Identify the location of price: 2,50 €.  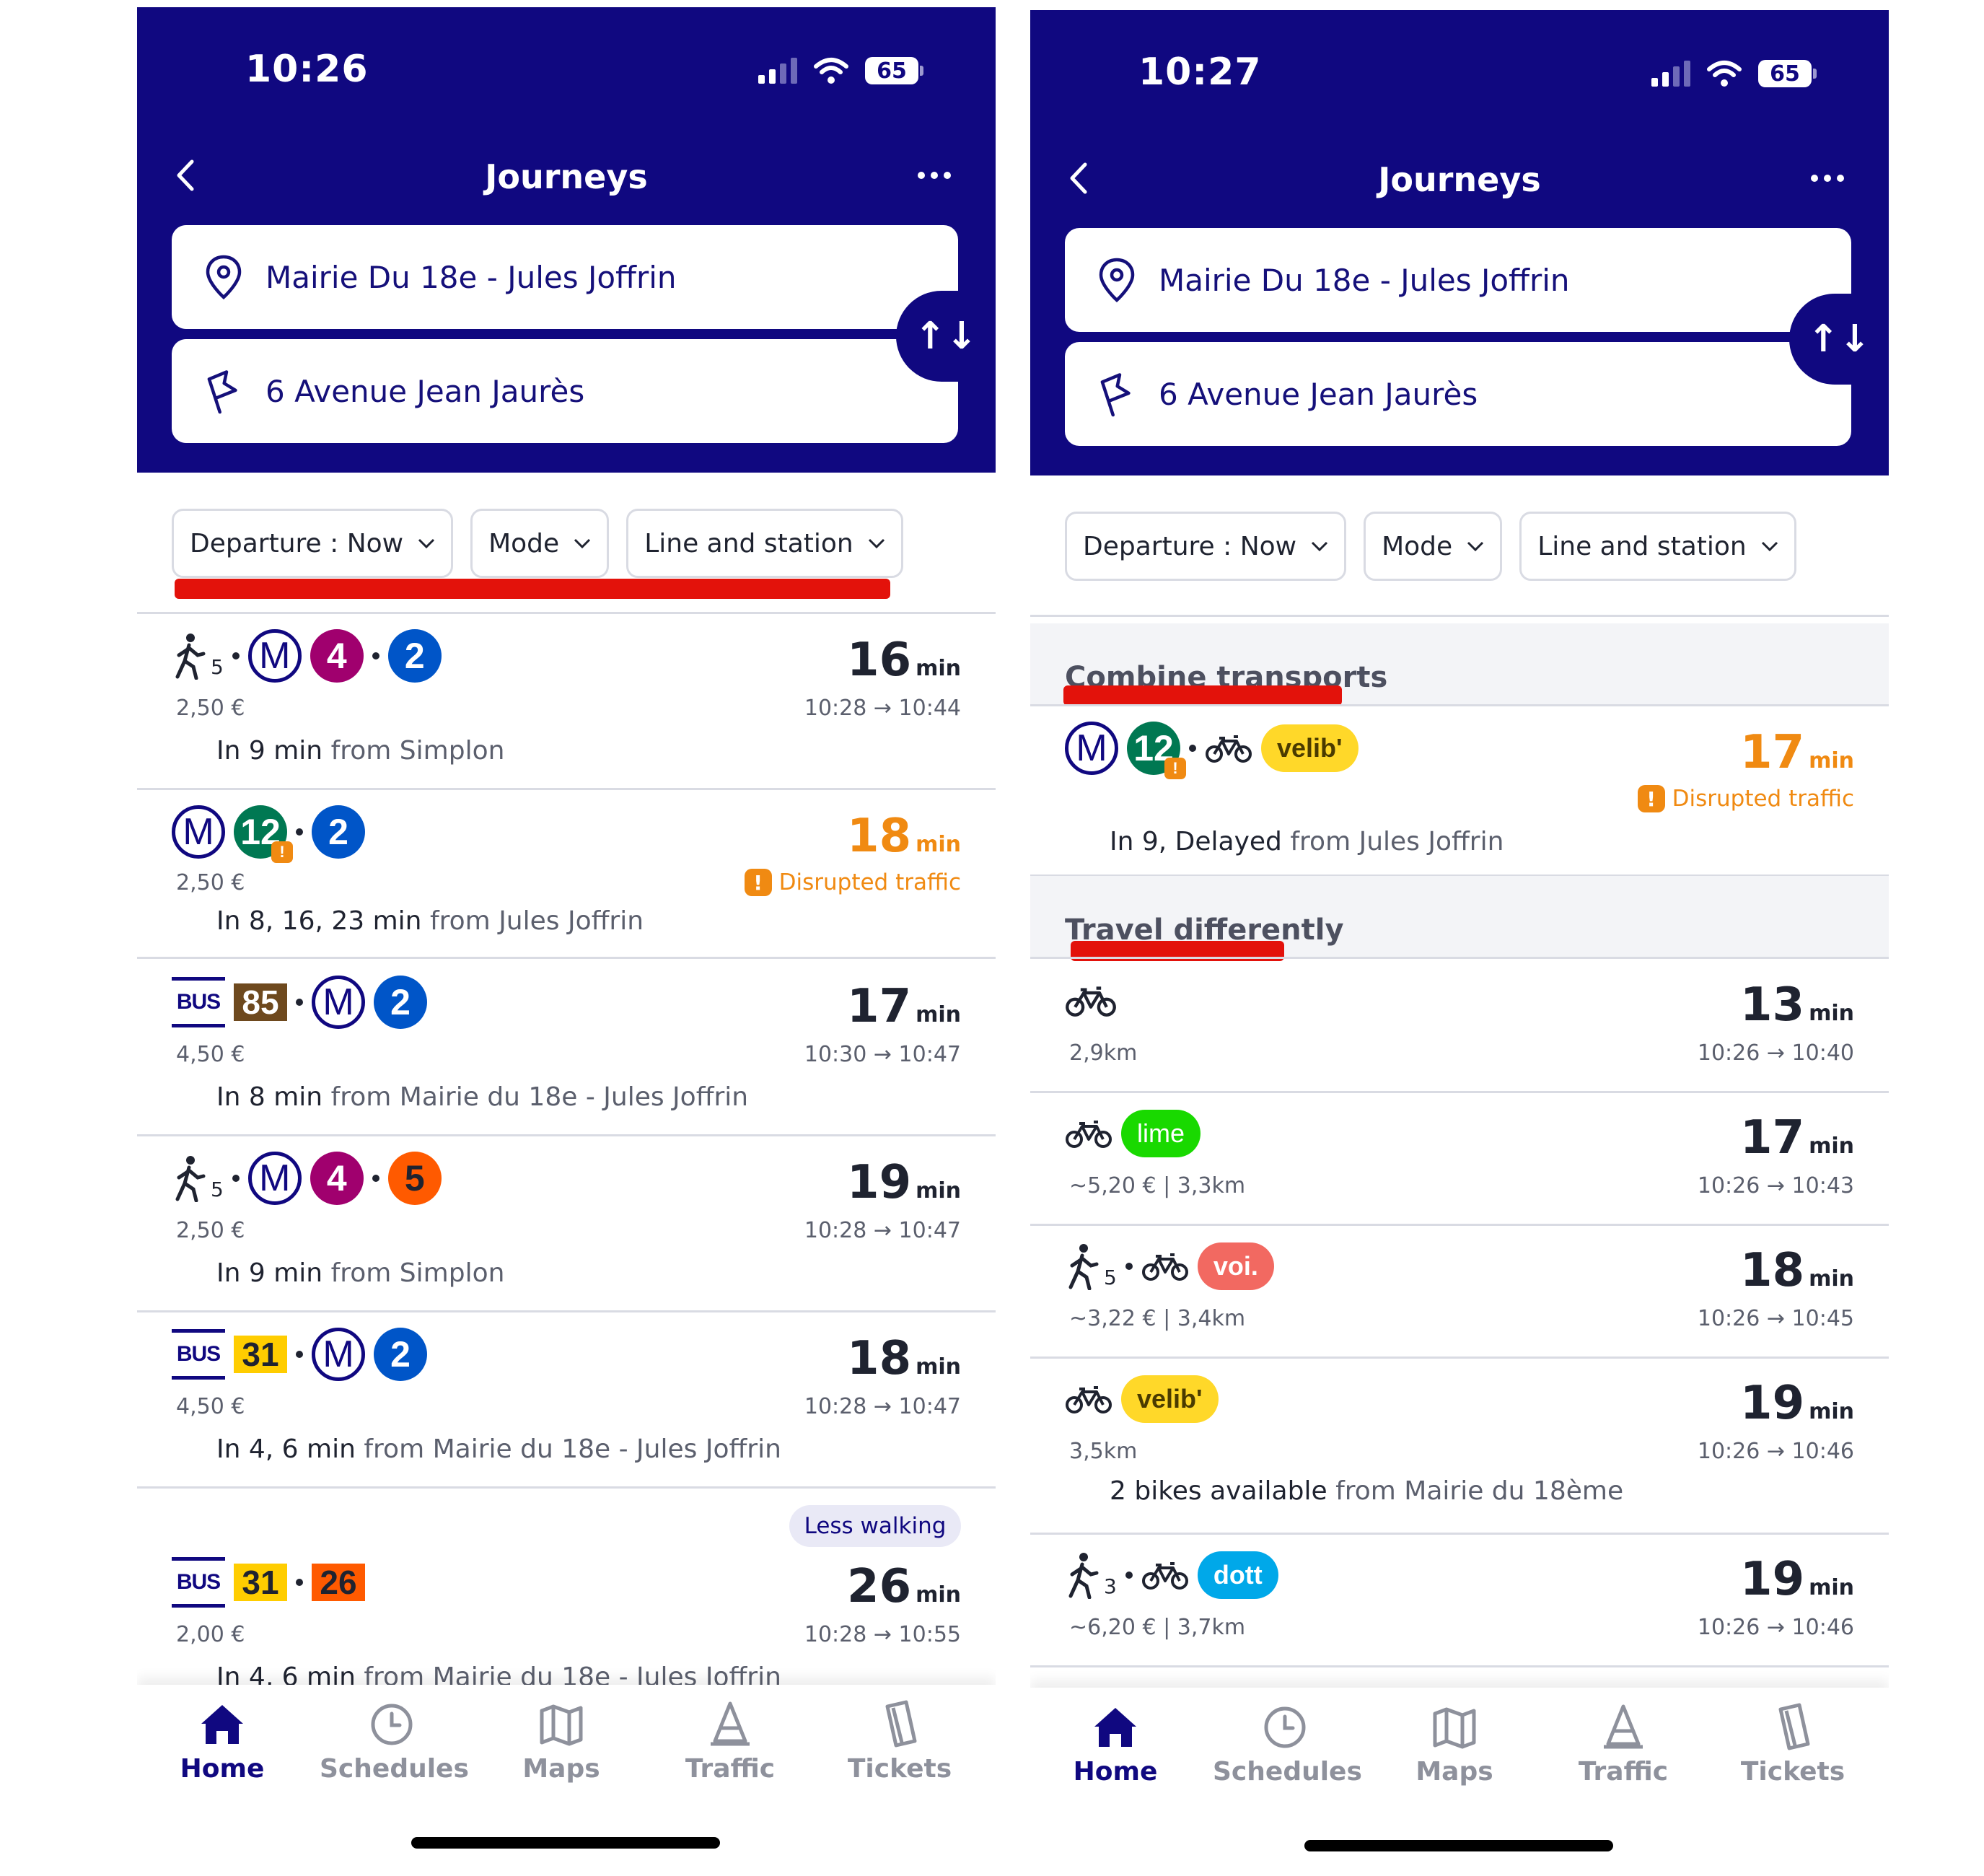
(210, 709).